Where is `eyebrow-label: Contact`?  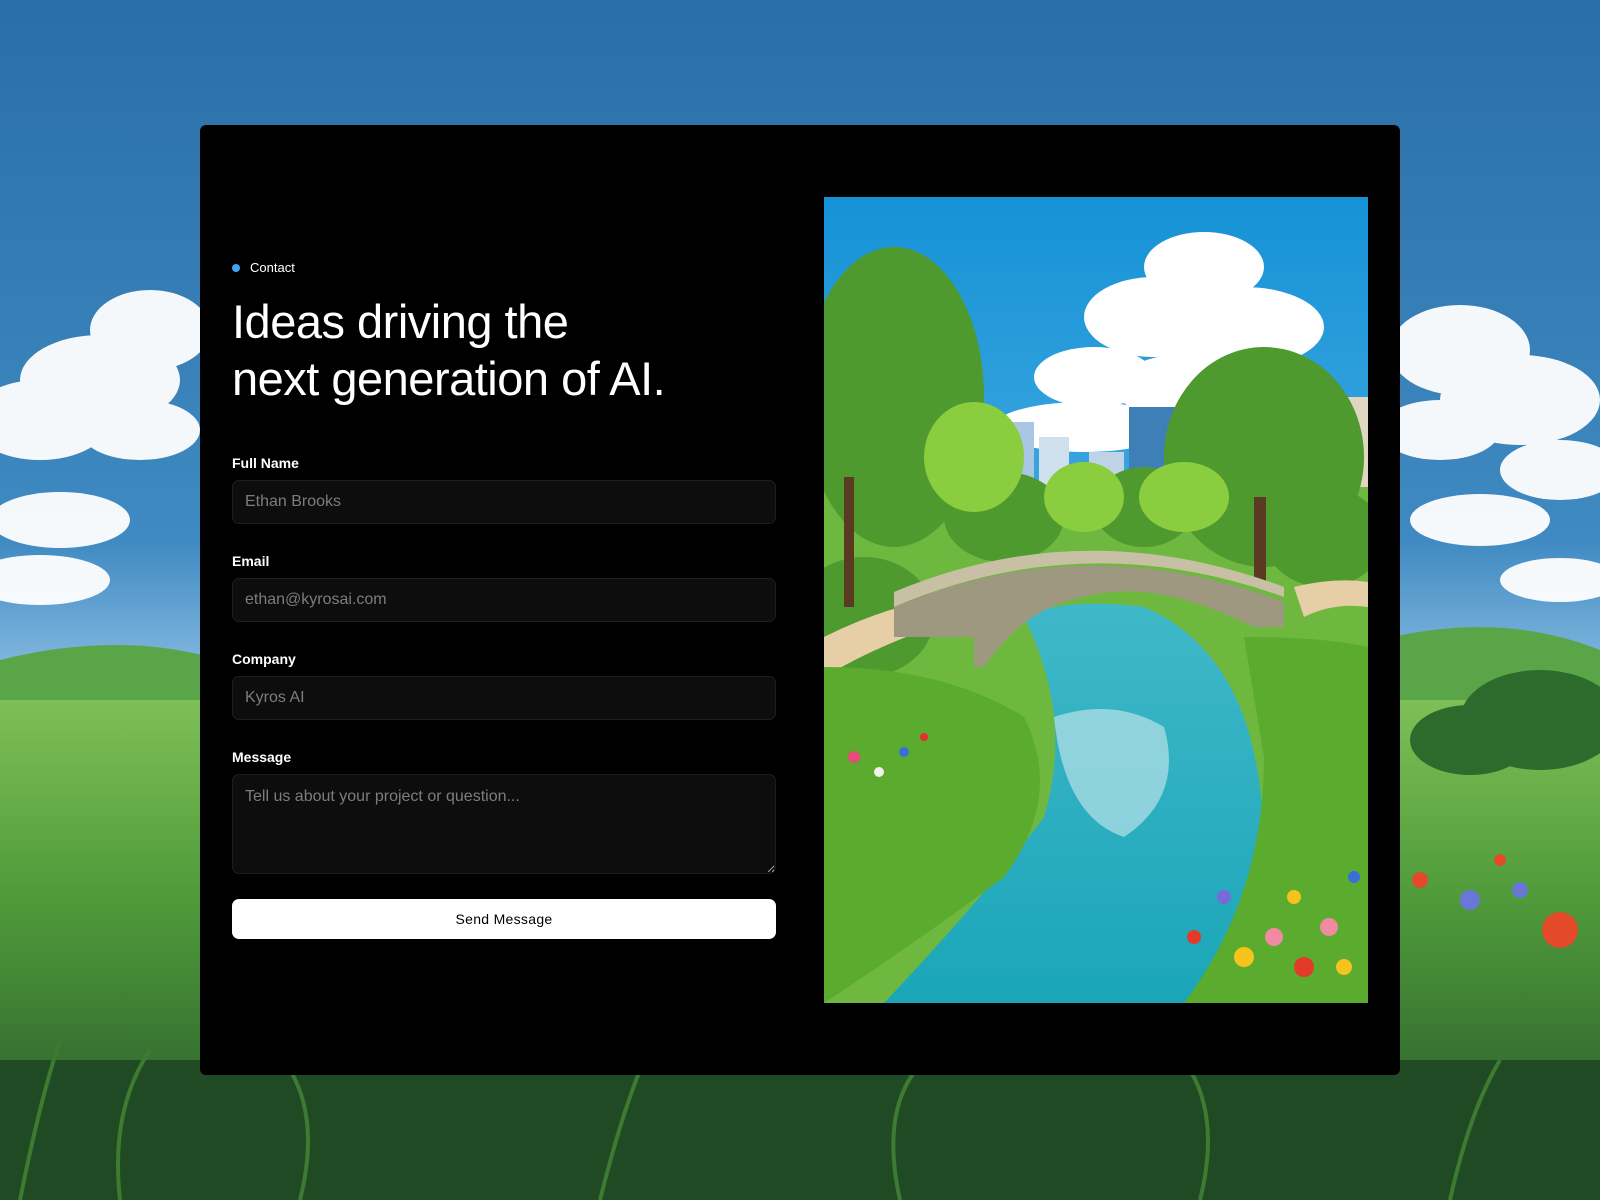
eyebrow-label: Contact is located at coordinates (272, 267).